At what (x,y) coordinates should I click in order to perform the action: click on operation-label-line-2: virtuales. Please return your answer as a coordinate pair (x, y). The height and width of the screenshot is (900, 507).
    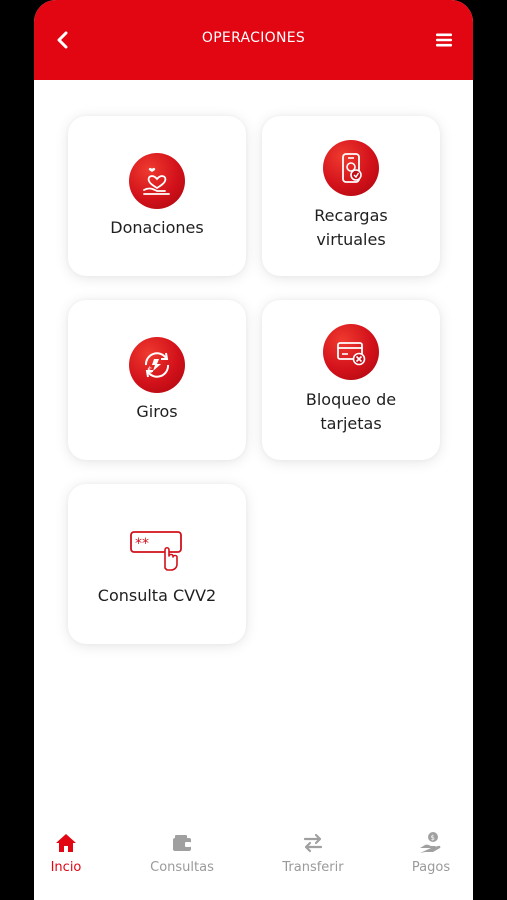
    Looking at the image, I should click on (351, 239).